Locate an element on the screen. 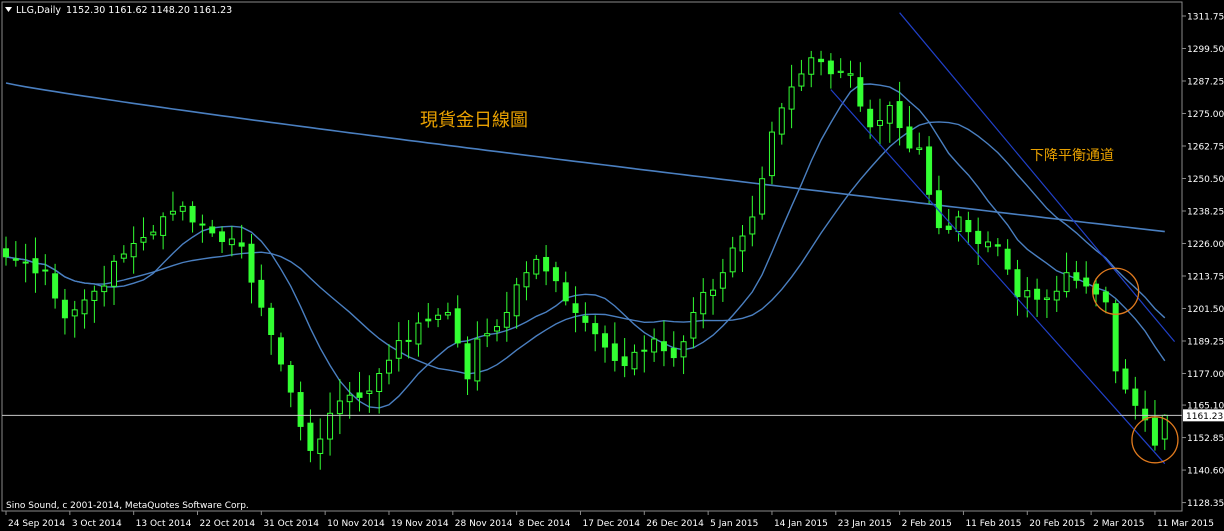 Image resolution: width=1224 pixels, height=531 pixels. time-tick-label: 24 Sep 2014 is located at coordinates (36, 524).